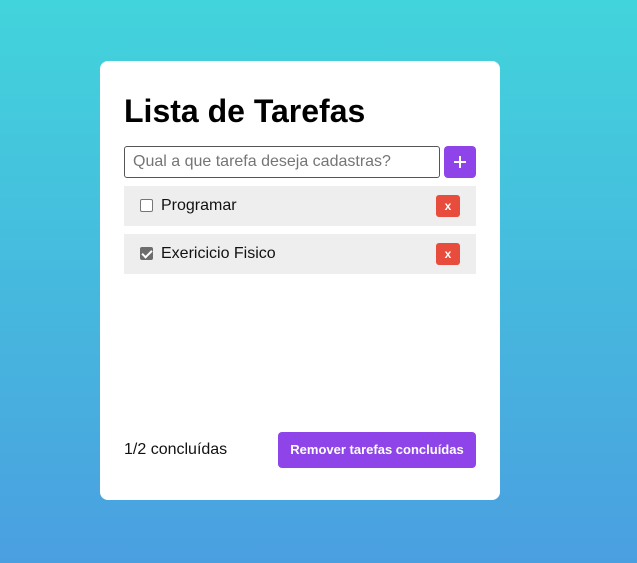 The height and width of the screenshot is (563, 637). What do you see at coordinates (300, 254) in the screenshot?
I see `list-item: Exericicio Fisico x` at bounding box center [300, 254].